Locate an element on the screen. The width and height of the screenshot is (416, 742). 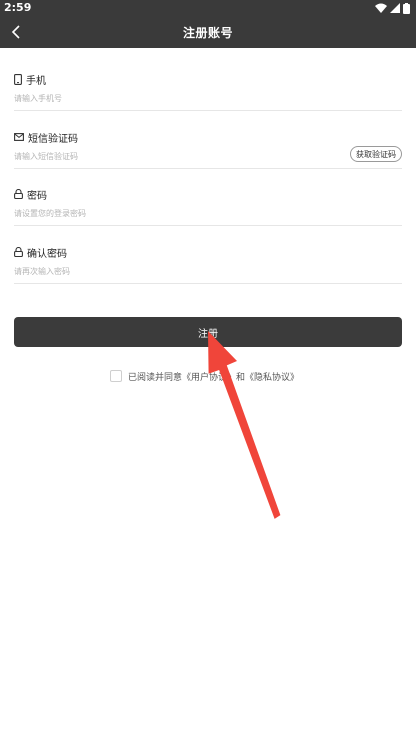
password-field: 密码 is located at coordinates (208, 207).